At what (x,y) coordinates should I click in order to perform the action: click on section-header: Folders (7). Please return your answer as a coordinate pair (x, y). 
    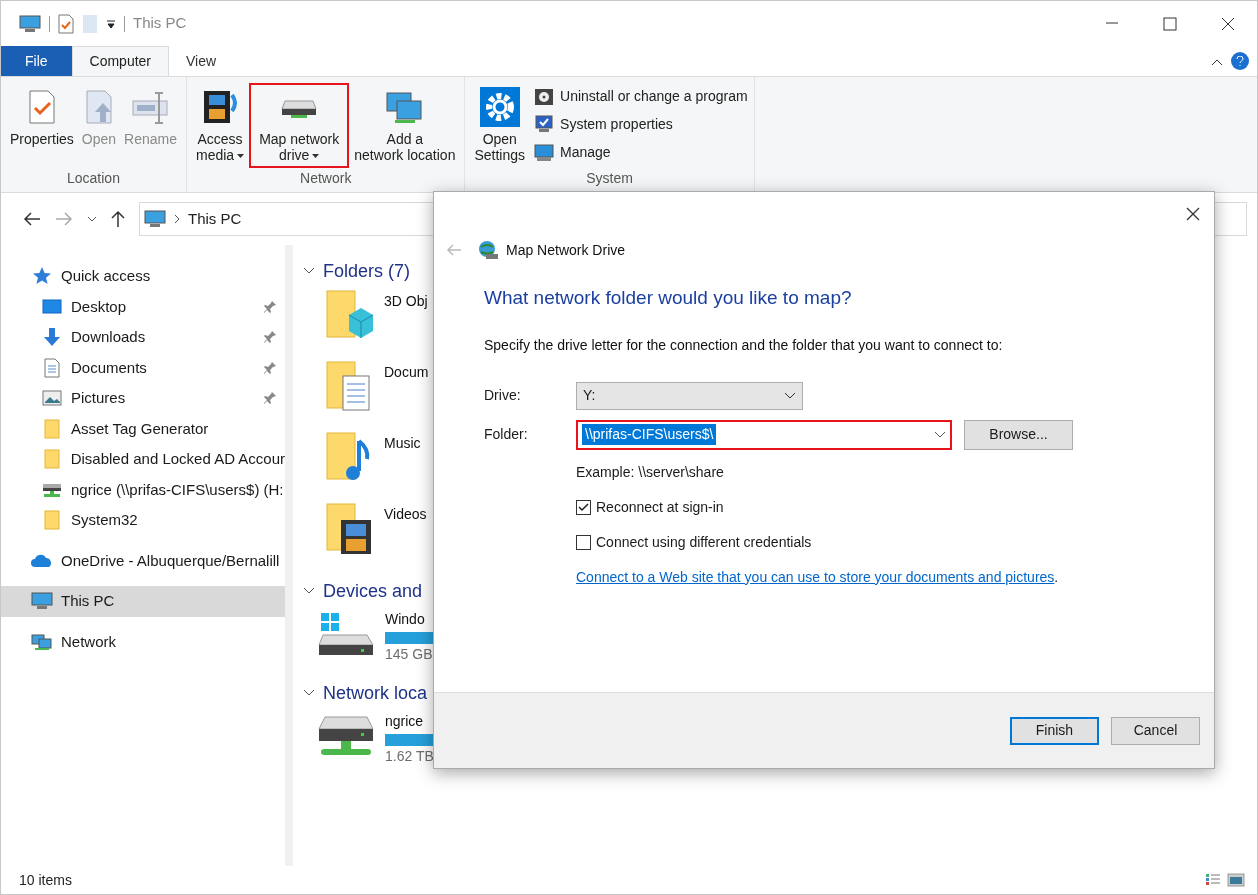
    Looking at the image, I should click on (367, 271).